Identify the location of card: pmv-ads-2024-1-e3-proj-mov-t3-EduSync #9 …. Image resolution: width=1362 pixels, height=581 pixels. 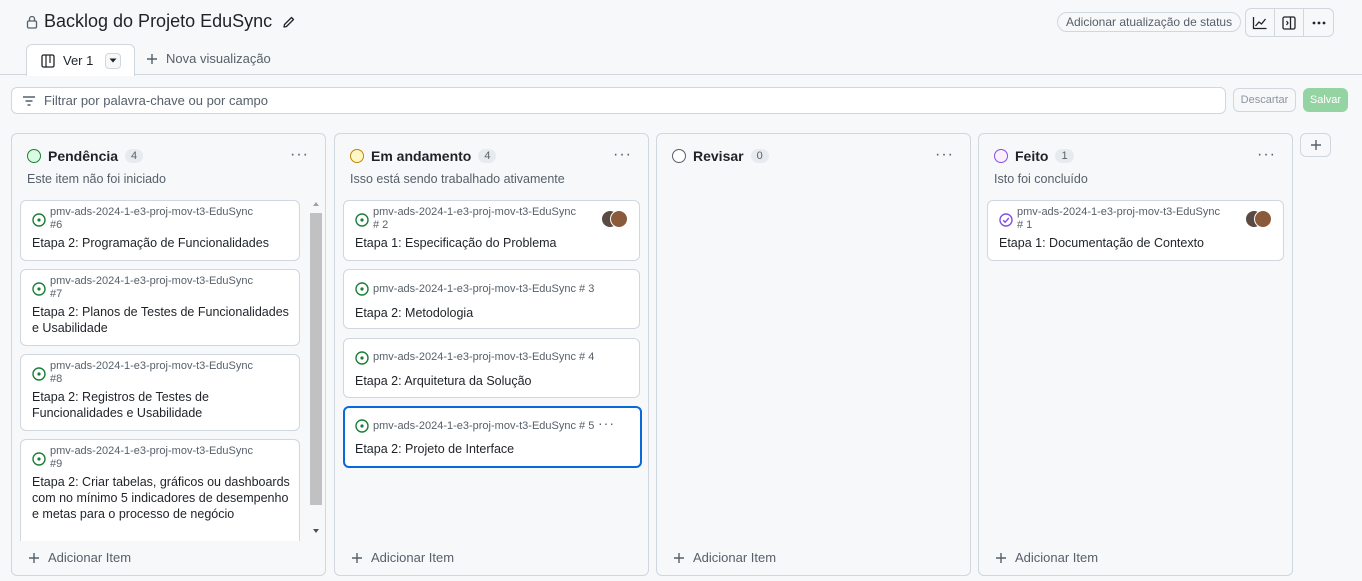
(160, 490).